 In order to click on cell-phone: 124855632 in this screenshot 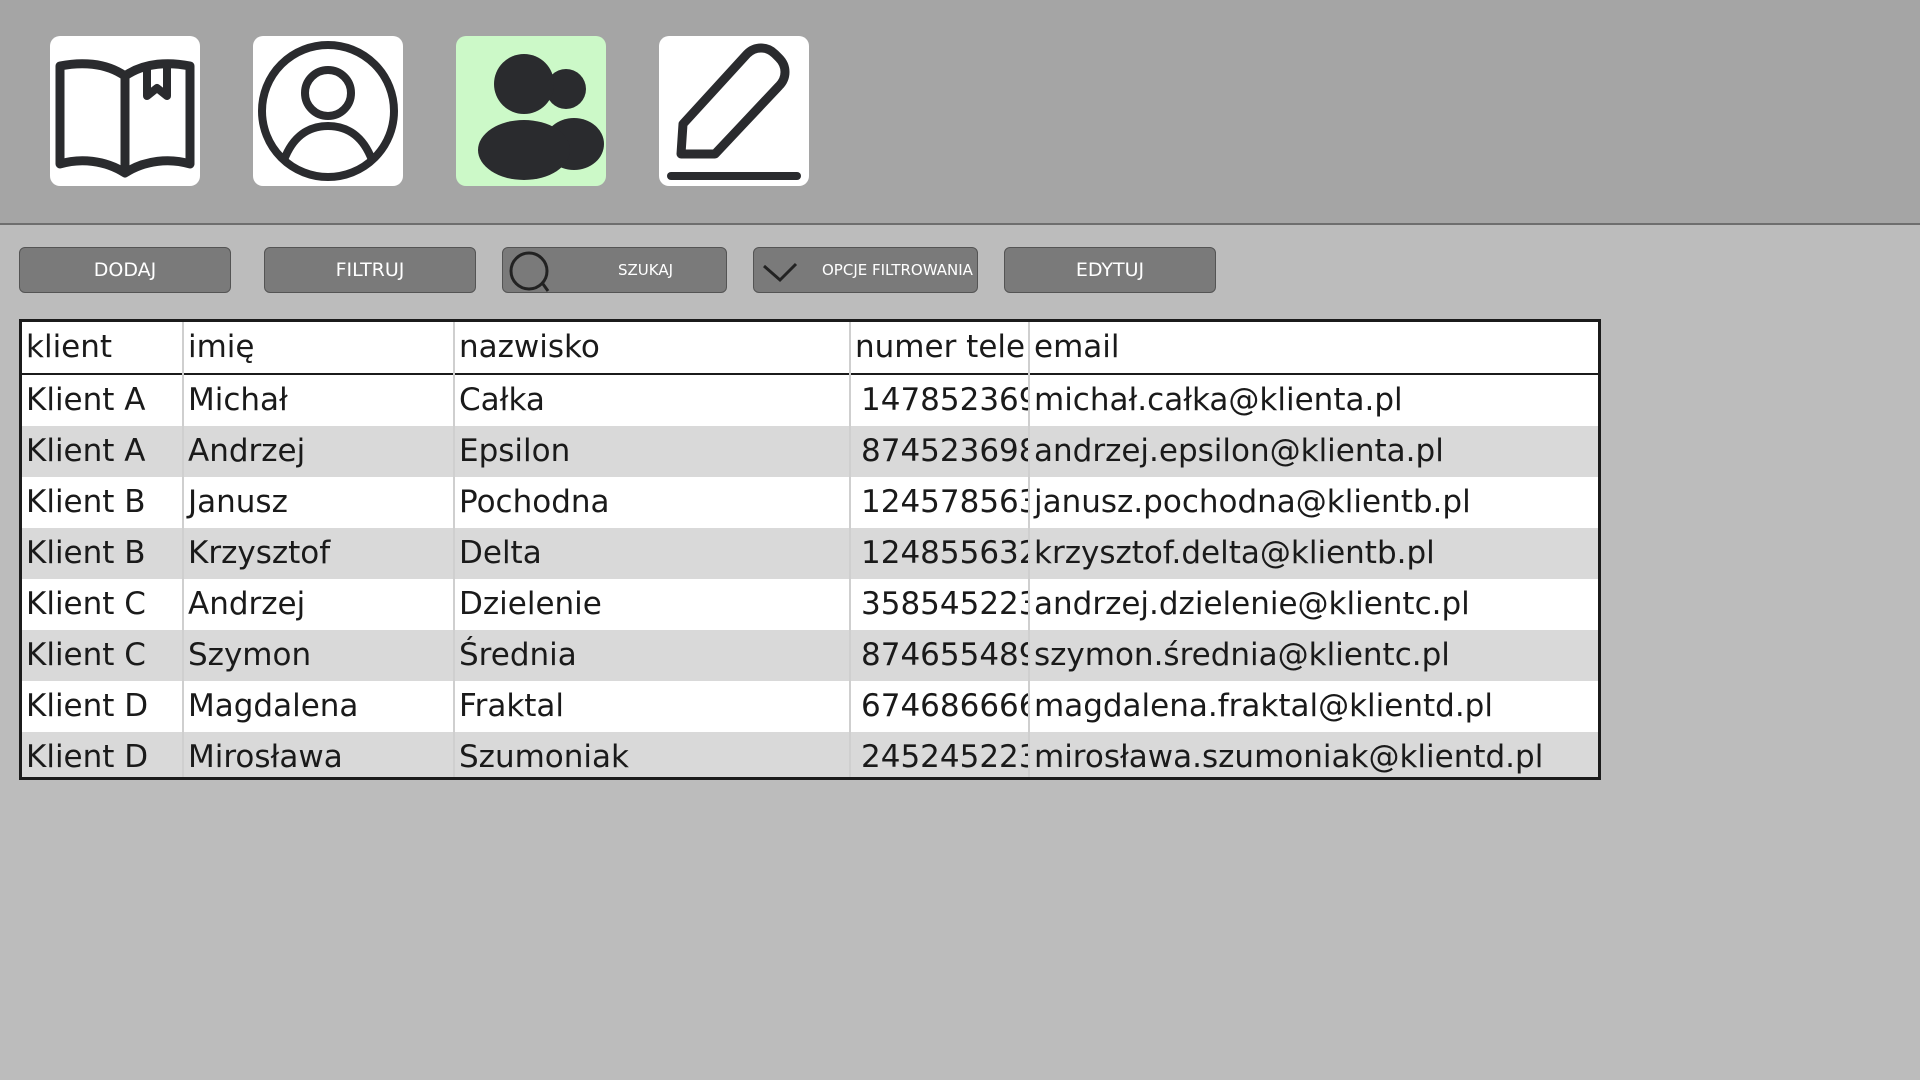, I will do `click(940, 553)`.